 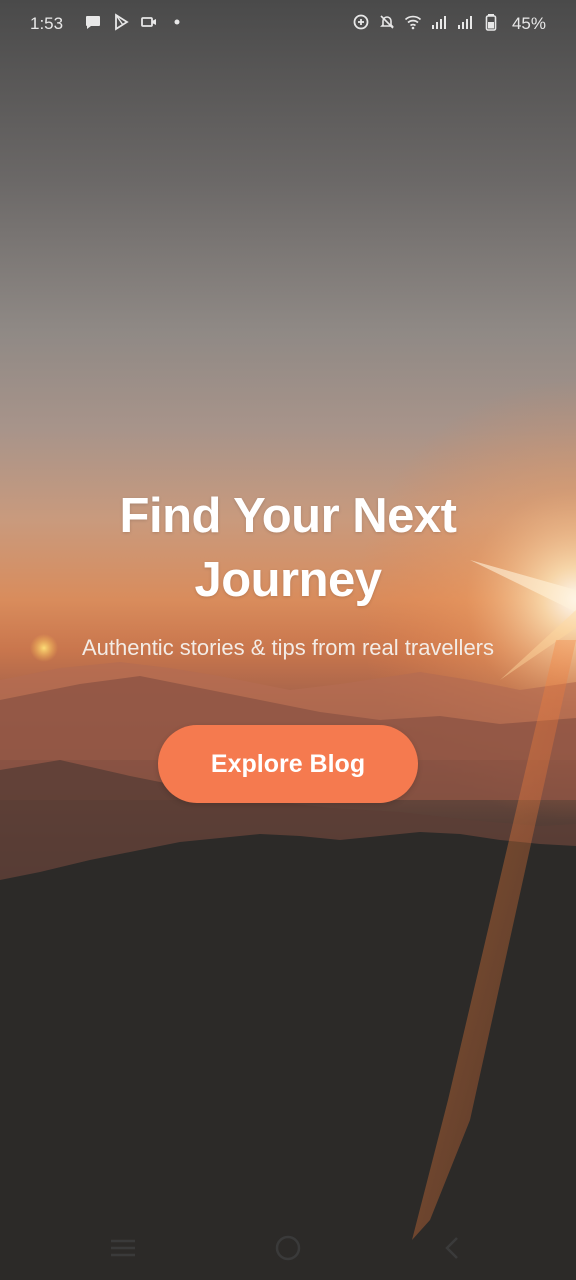 I want to click on dot-icon, so click(x=177, y=22).